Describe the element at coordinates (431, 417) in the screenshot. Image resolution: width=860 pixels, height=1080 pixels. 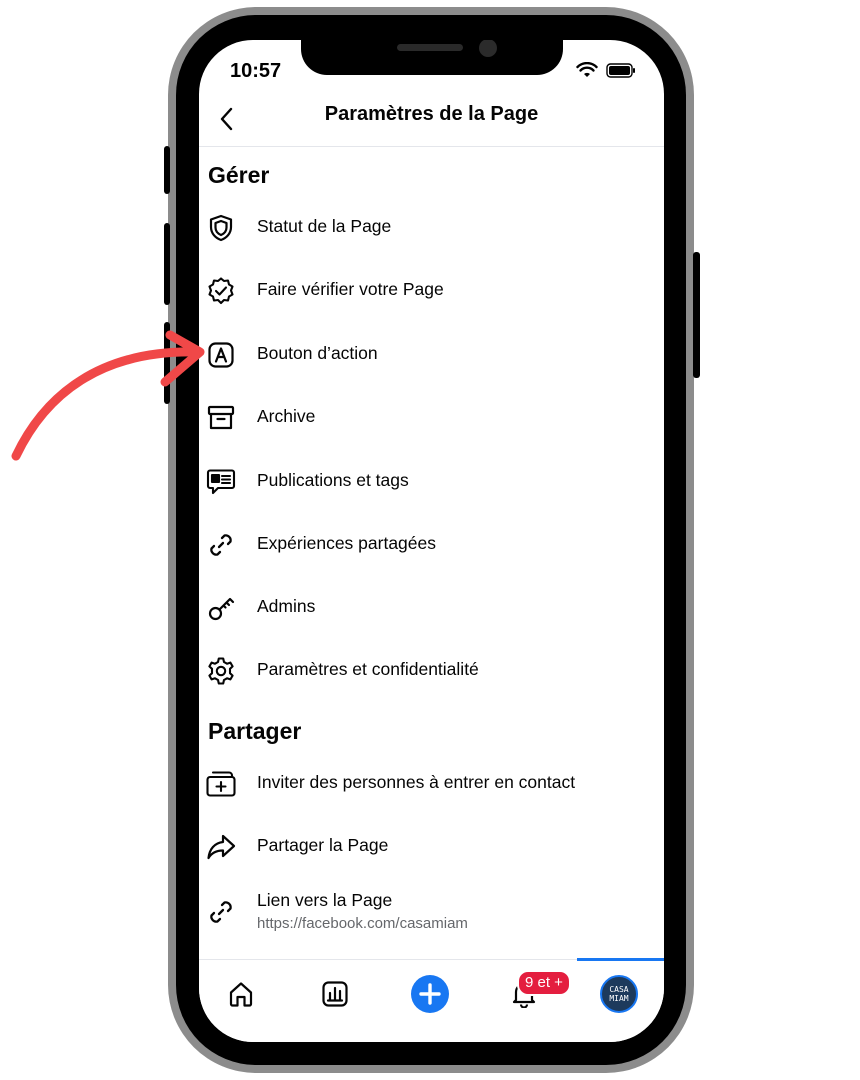
I see `menu-item-archive: Archive` at that location.